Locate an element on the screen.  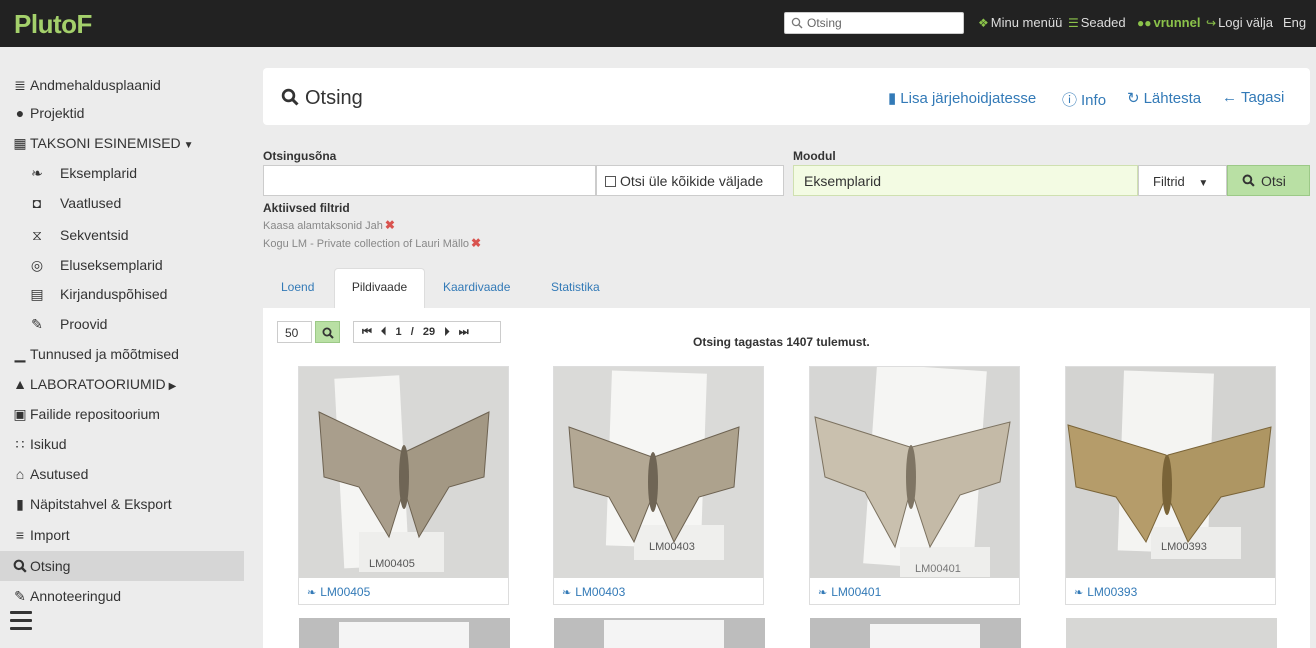
specimen-card: LM00405 ❧ LM00405 is located at coordinates (403, 485).